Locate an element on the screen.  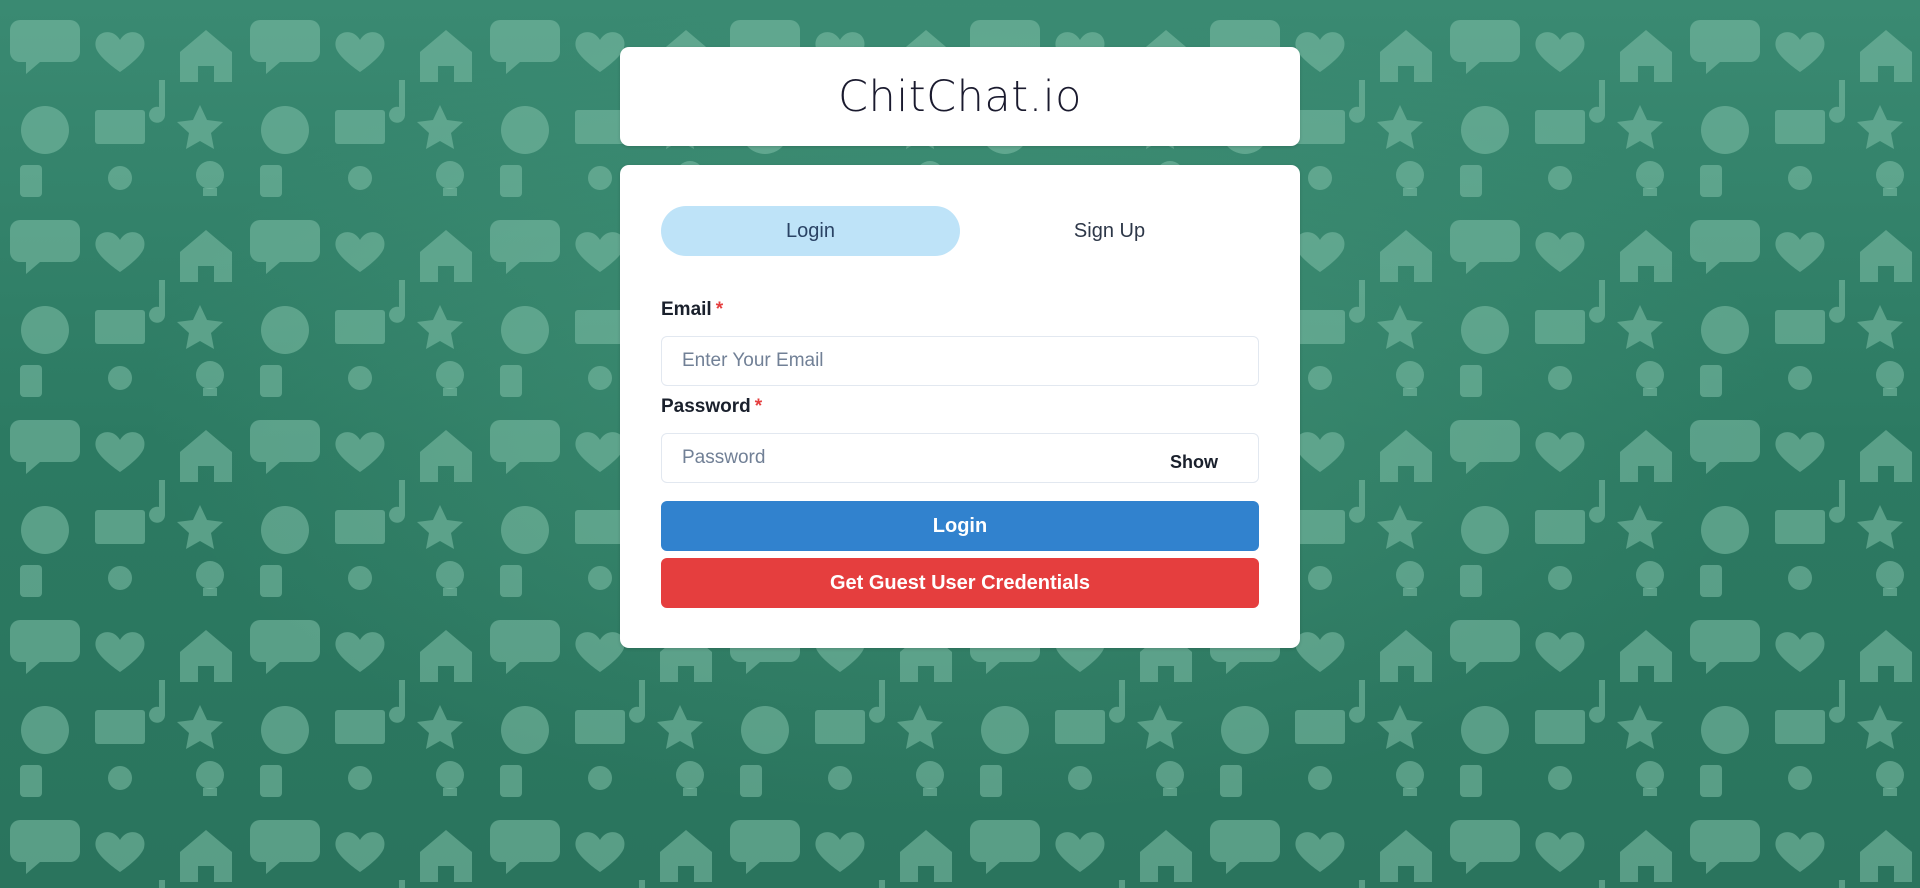
tab-sign-up: Sign Up is located at coordinates (1109, 231).